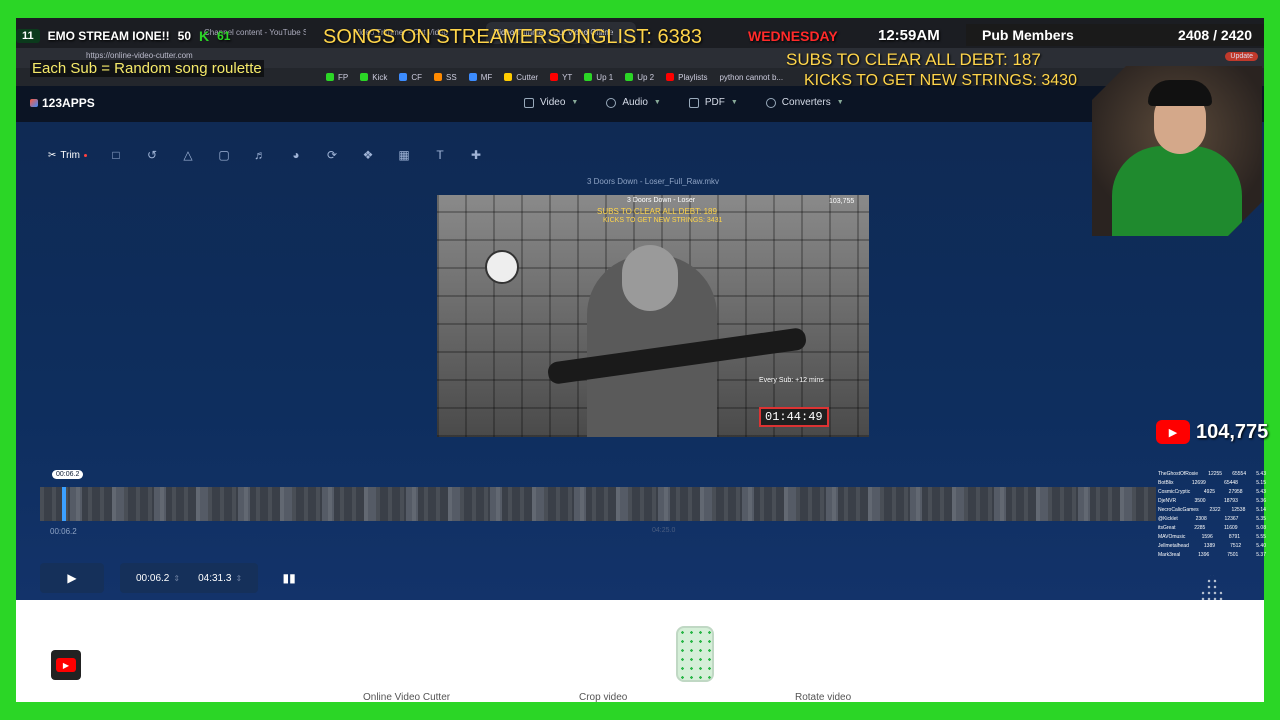 This screenshot has width=1280, height=720. Describe the element at coordinates (1212, 546) in the screenshot. I see `leaderboard-row: Jellmetalhead 1389 7512 5.40` at that location.